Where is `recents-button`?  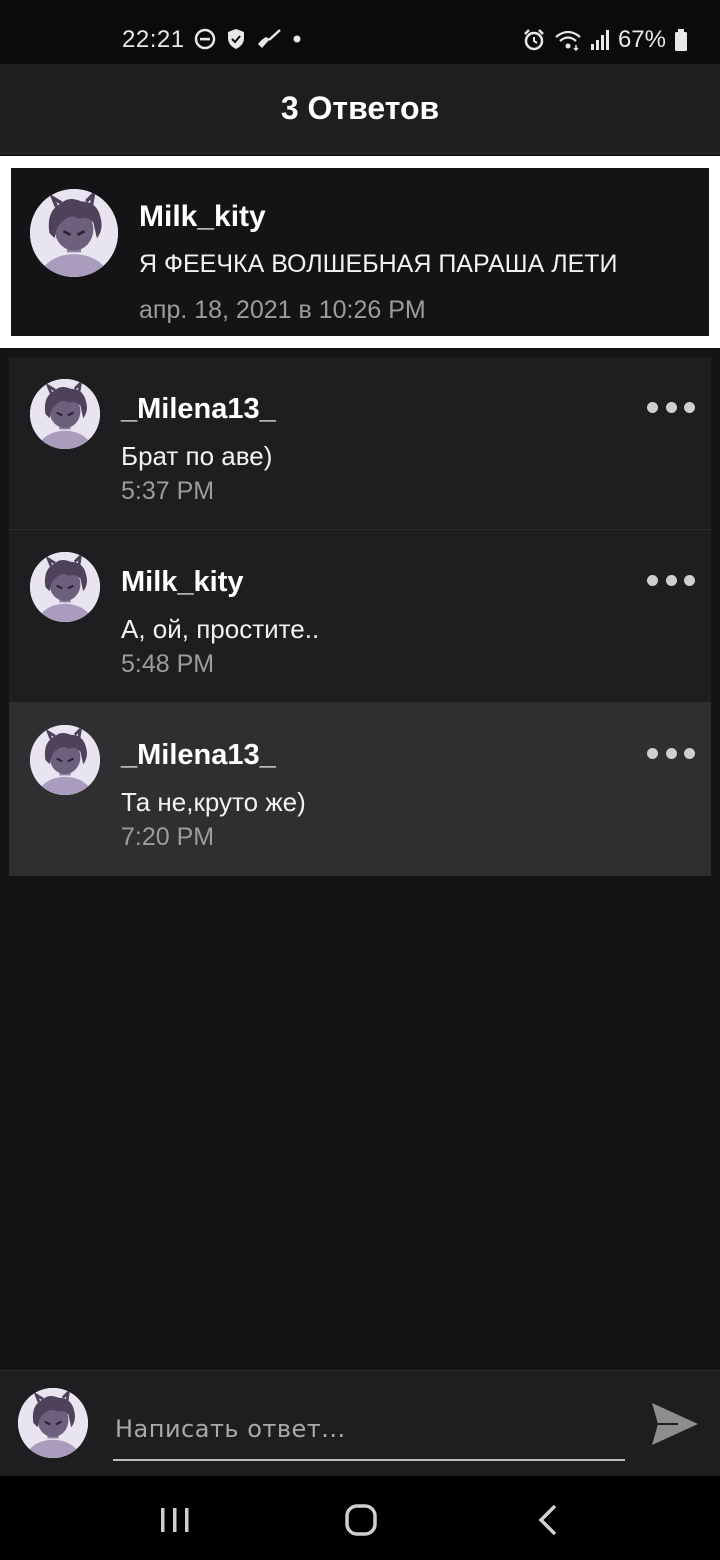 recents-button is located at coordinates (175, 1520).